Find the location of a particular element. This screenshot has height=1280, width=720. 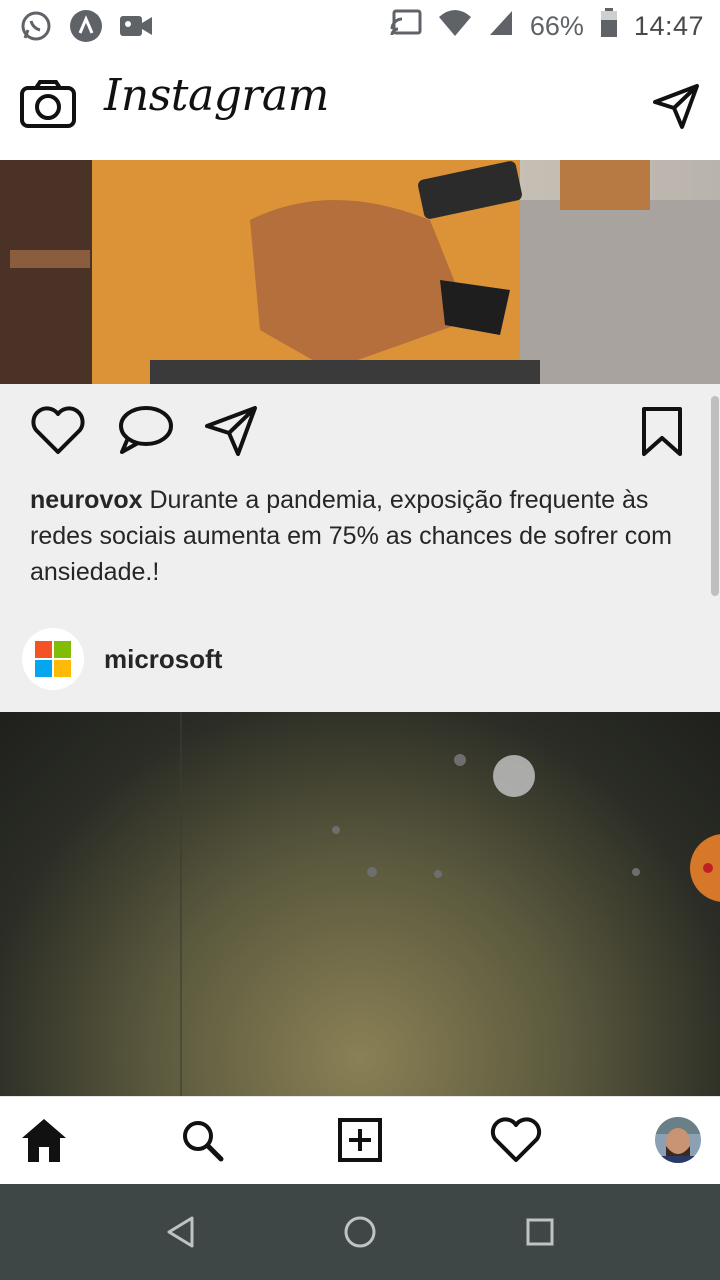

search-icon is located at coordinates (202, 1140).